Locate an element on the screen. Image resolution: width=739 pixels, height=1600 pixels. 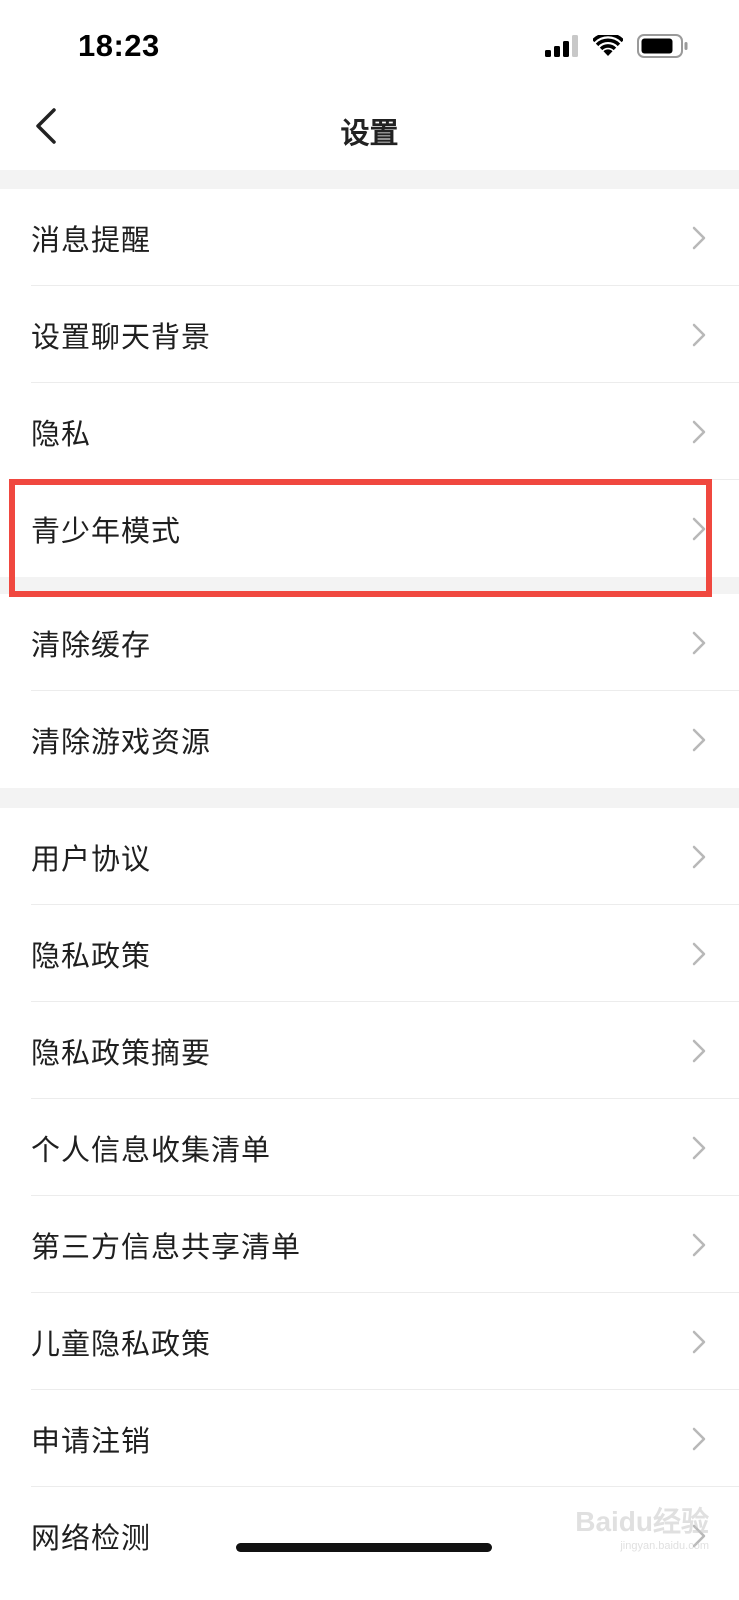
settings-row-third-party-sharing-list: 第三方信息共享清单 is located at coordinates (369, 1244).